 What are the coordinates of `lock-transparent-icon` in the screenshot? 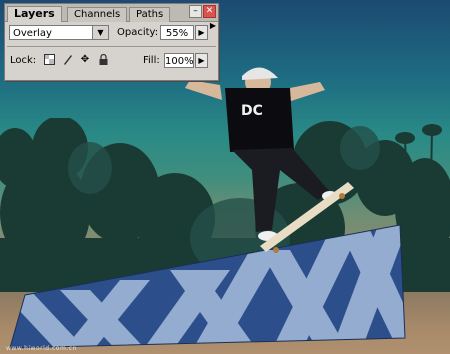 It's located at (49, 60).